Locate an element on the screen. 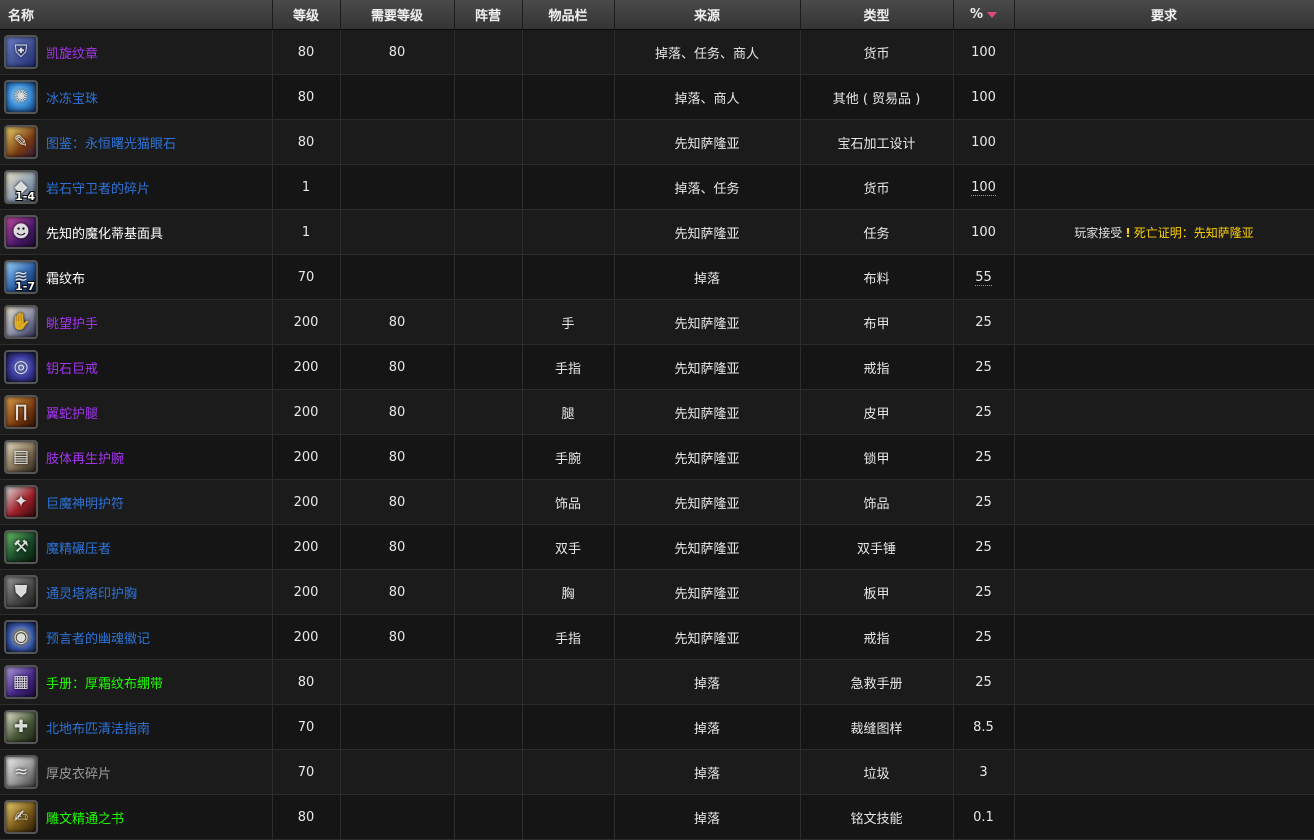  icon-glyph: ⛊ is located at coordinates (21, 592).